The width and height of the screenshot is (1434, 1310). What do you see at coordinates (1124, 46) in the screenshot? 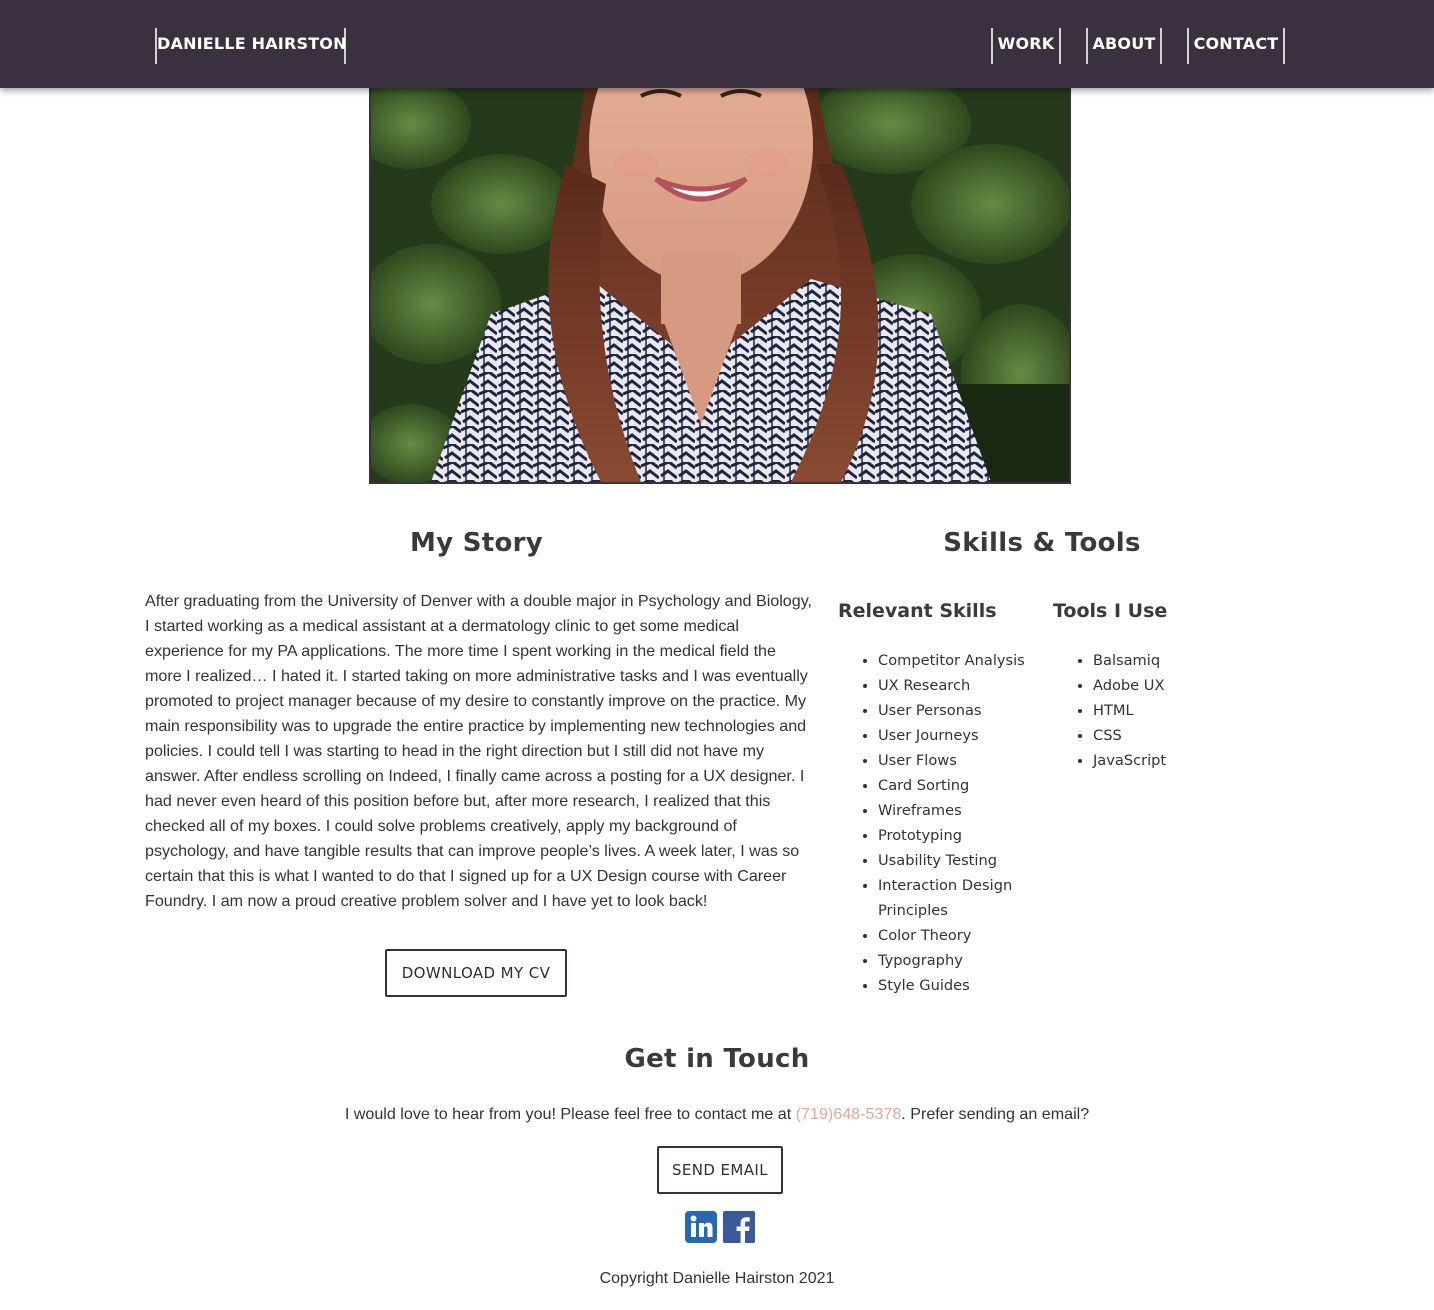
I see `nav-about-link: ABOUT` at bounding box center [1124, 46].